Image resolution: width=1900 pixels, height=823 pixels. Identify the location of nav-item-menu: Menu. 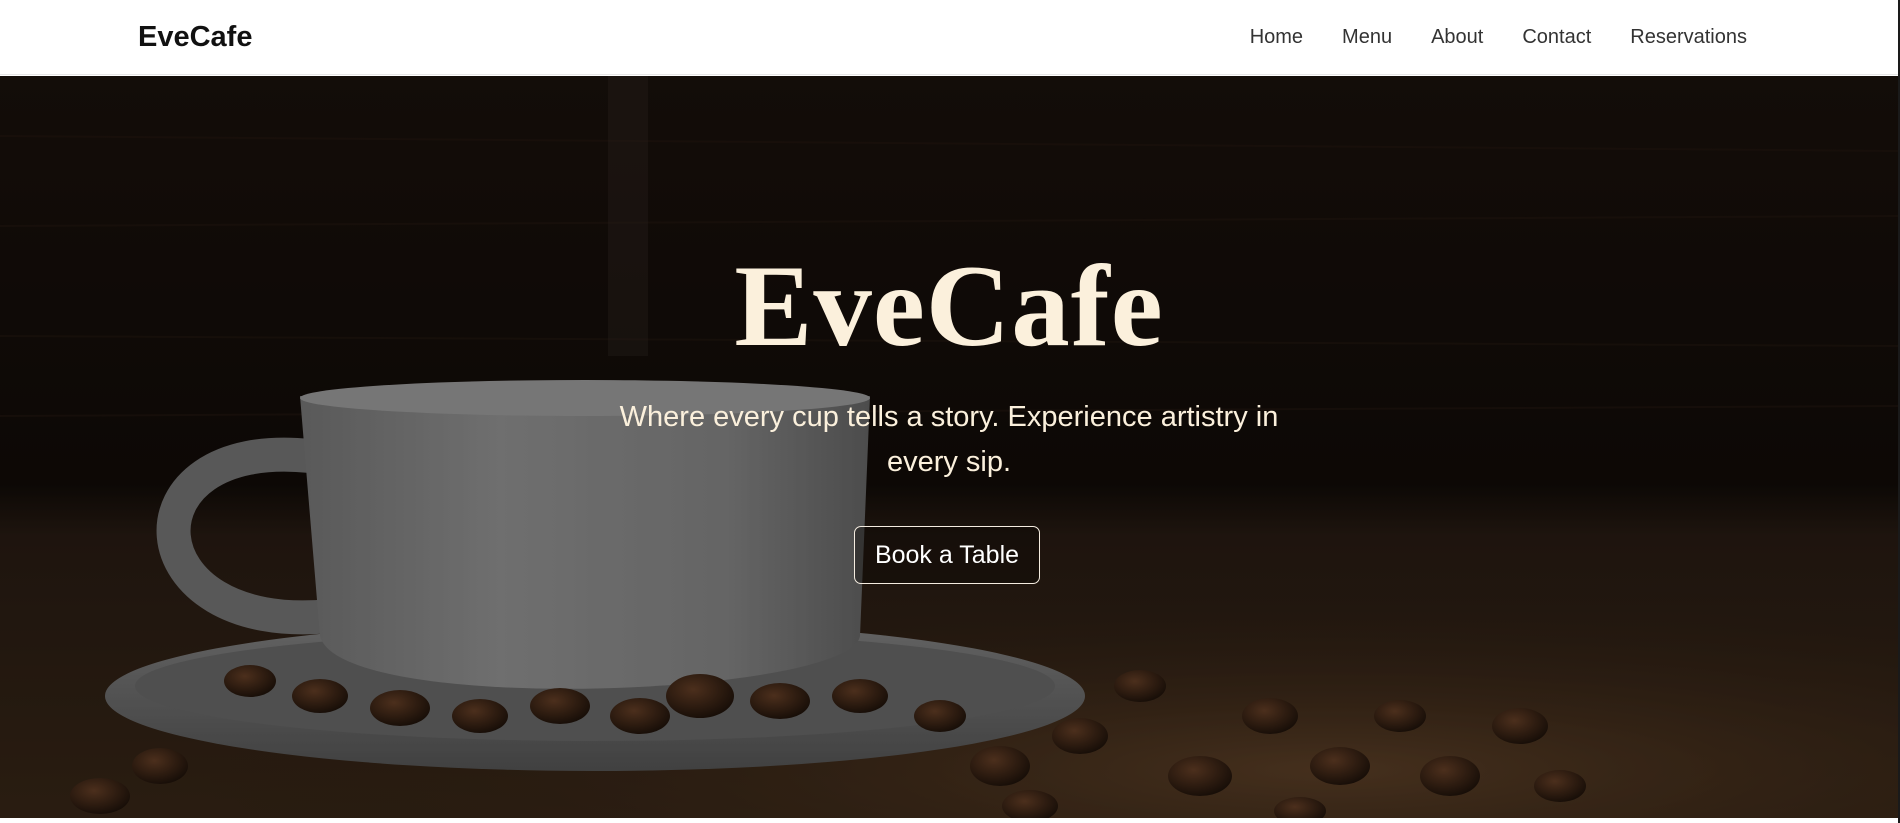
(1367, 37).